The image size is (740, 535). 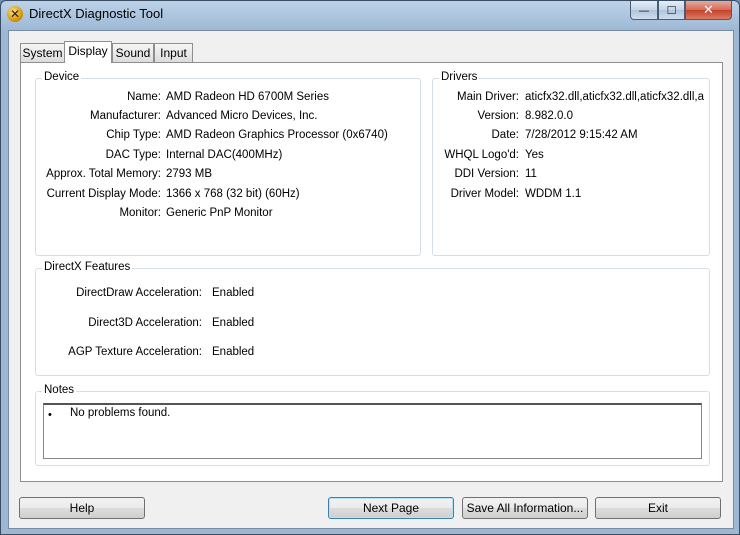 What do you see at coordinates (581, 135) in the screenshot?
I see `driver-value: 7/28/2012 9:15:42 AM` at bounding box center [581, 135].